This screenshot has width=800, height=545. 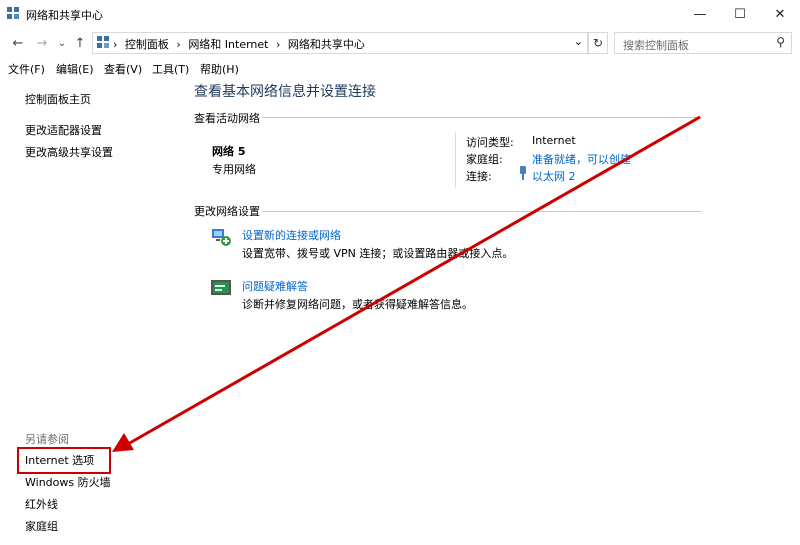 What do you see at coordinates (41, 526) in the screenshot?
I see `homegroup-link: 家庭组` at bounding box center [41, 526].